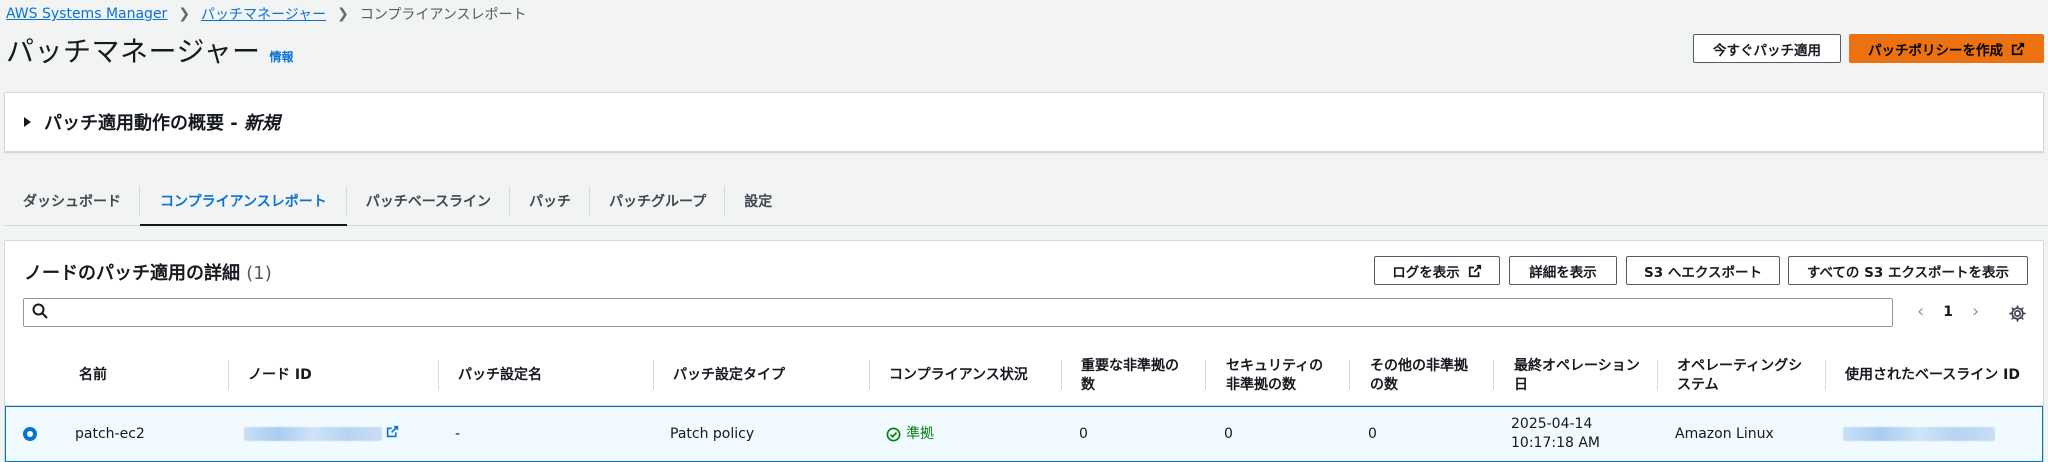  Describe the element at coordinates (282, 56) in the screenshot. I see `info-link: 情報` at that location.